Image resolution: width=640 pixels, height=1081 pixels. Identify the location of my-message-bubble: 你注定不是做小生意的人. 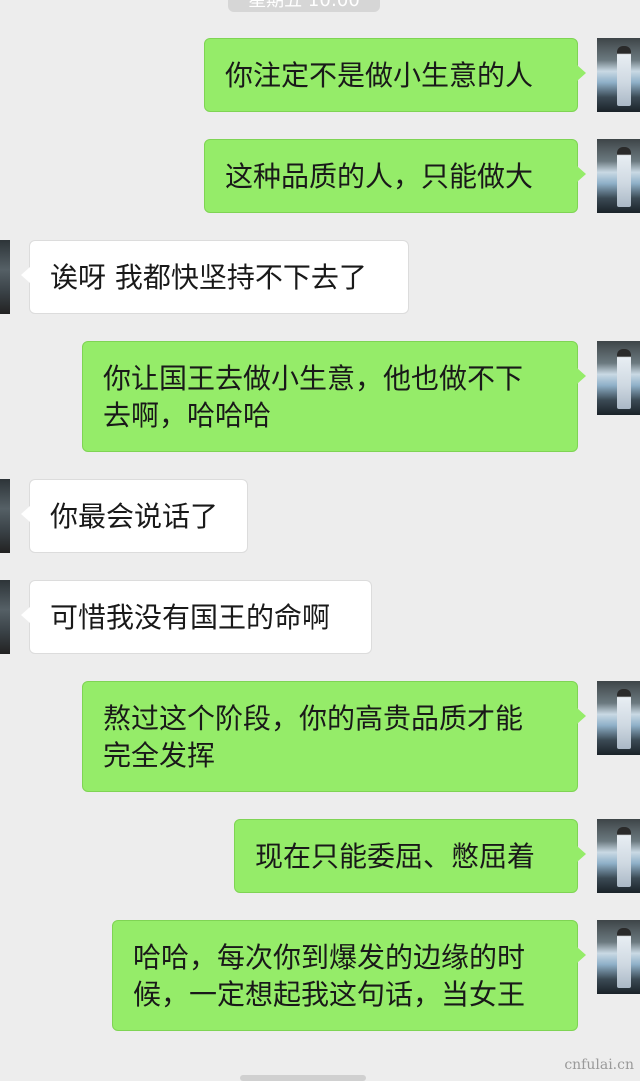
(395, 75).